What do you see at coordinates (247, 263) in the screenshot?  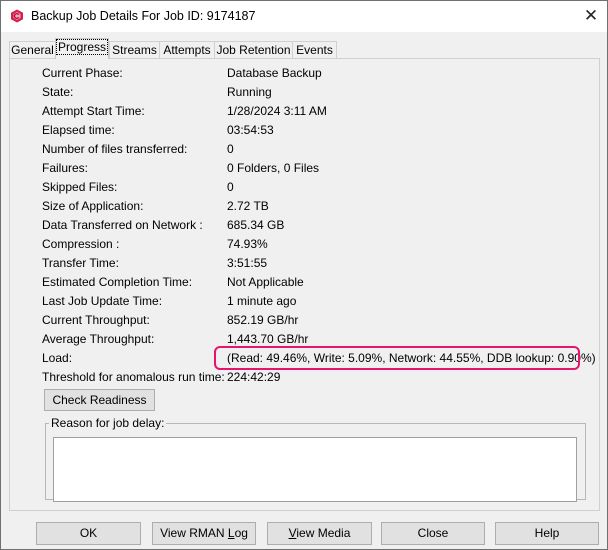 I see `field-value: 3:51:55` at bounding box center [247, 263].